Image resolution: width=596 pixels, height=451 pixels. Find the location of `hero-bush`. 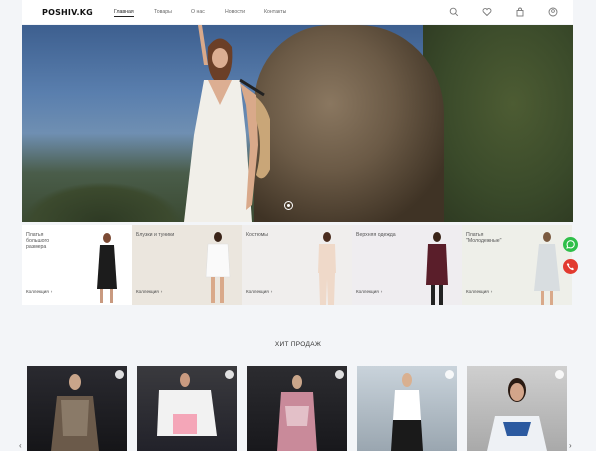

hero-bush is located at coordinates (102, 202).